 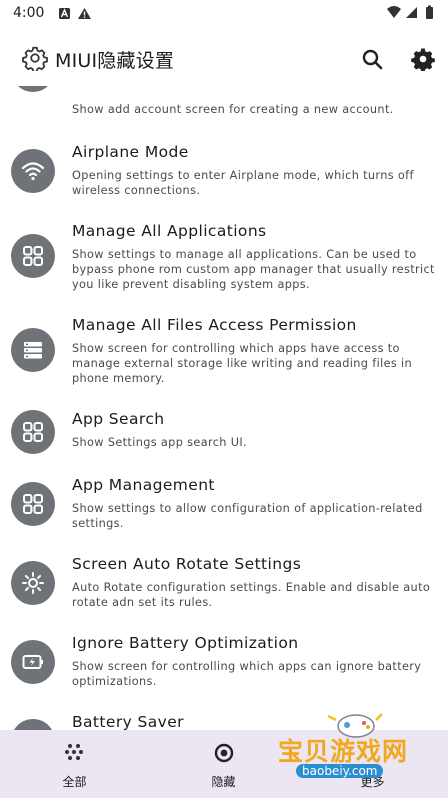 I want to click on nav-item-all: 全部, so click(x=74, y=764).